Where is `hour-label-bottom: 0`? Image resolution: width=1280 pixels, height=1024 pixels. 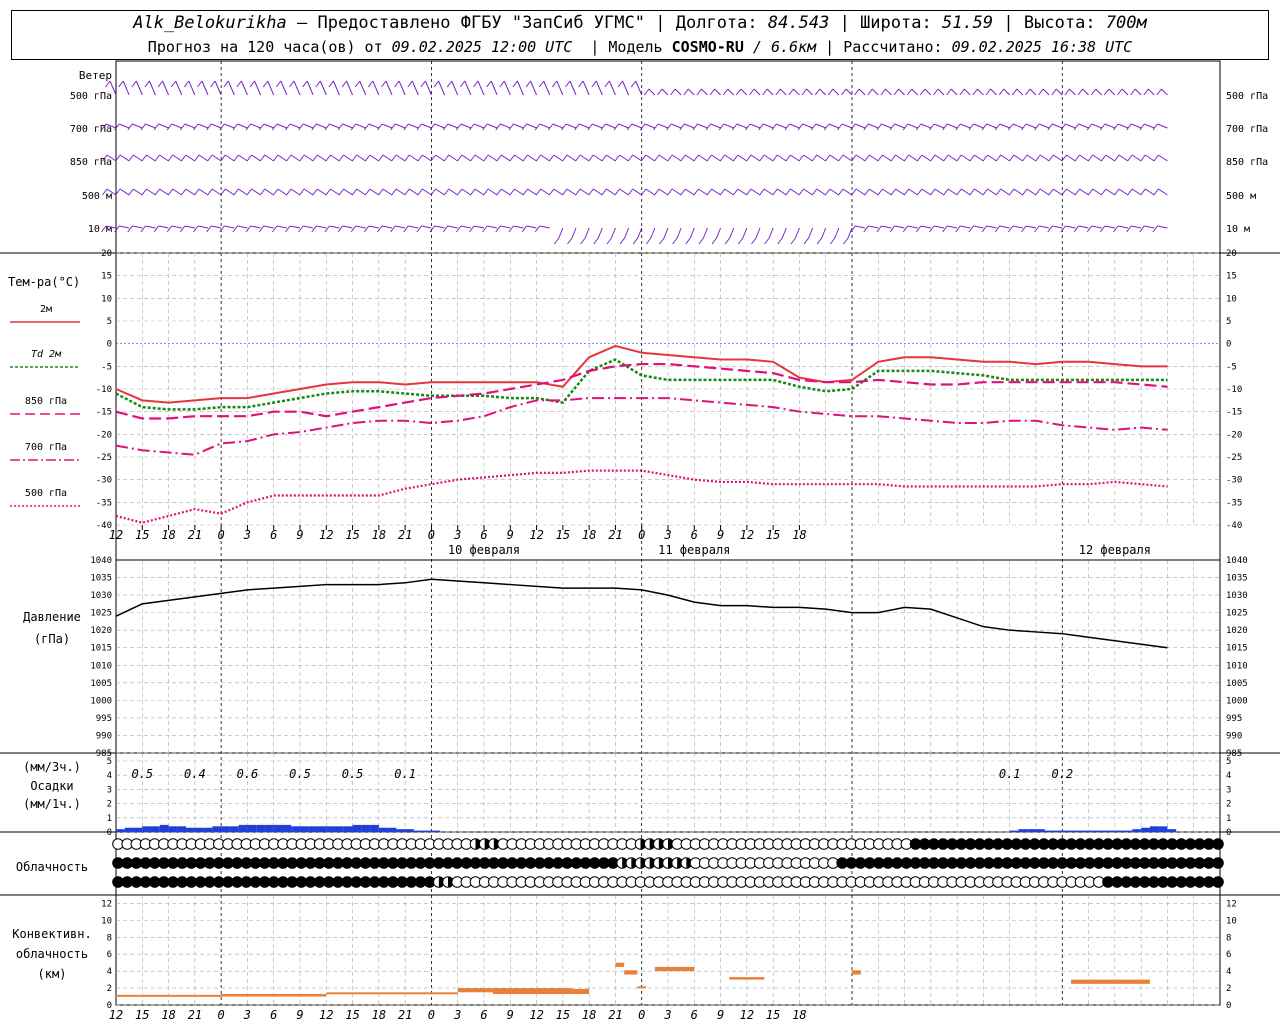
hour-label-bottom: 0 is located at coordinates (431, 1015).